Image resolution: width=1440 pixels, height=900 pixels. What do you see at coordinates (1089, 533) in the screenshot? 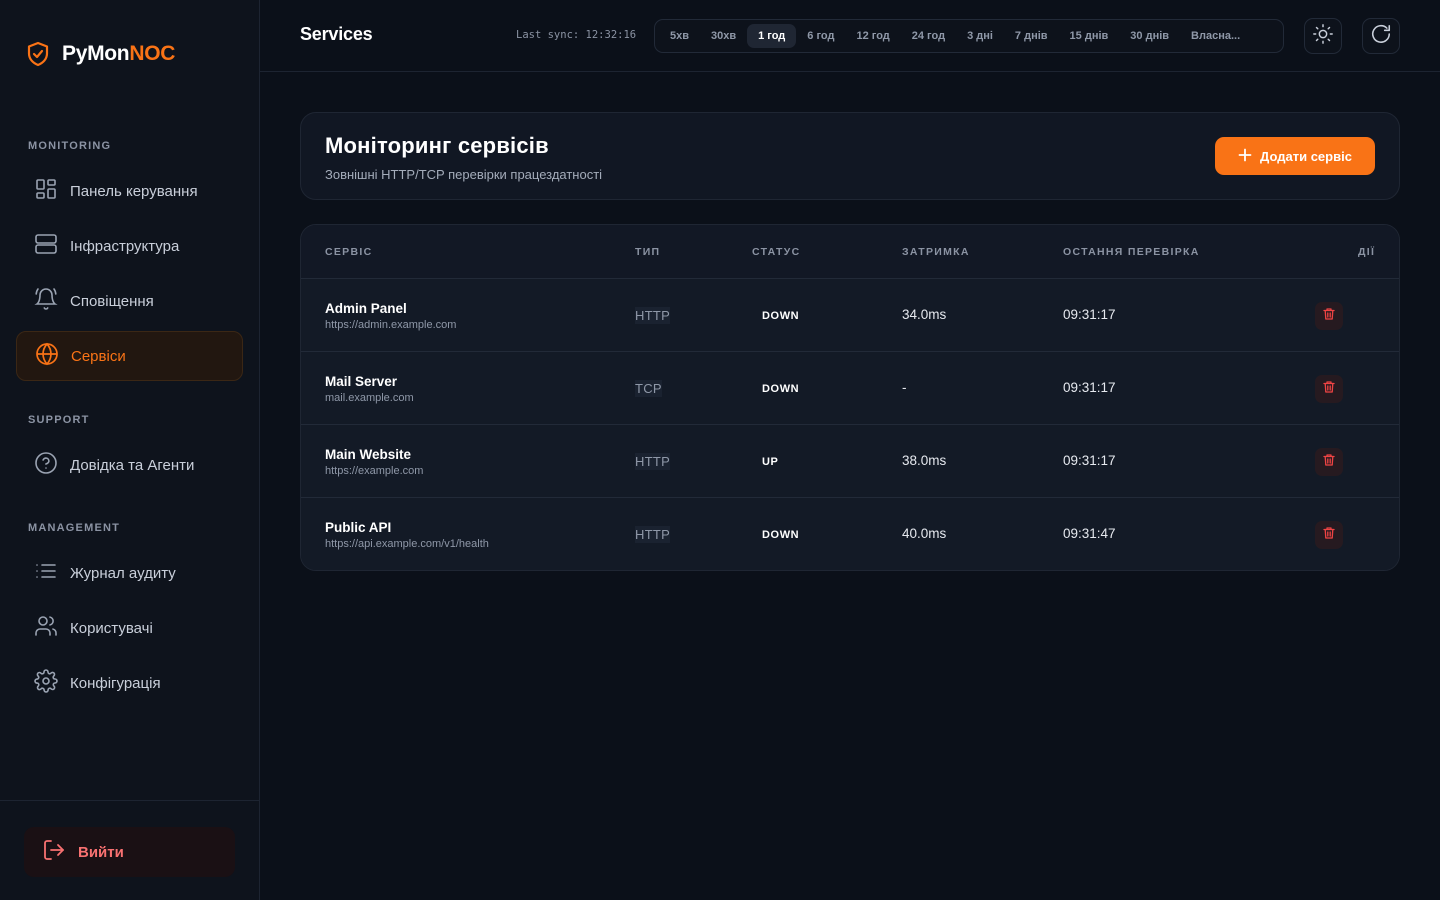
I see `service-last-check: 09:31:47` at bounding box center [1089, 533].